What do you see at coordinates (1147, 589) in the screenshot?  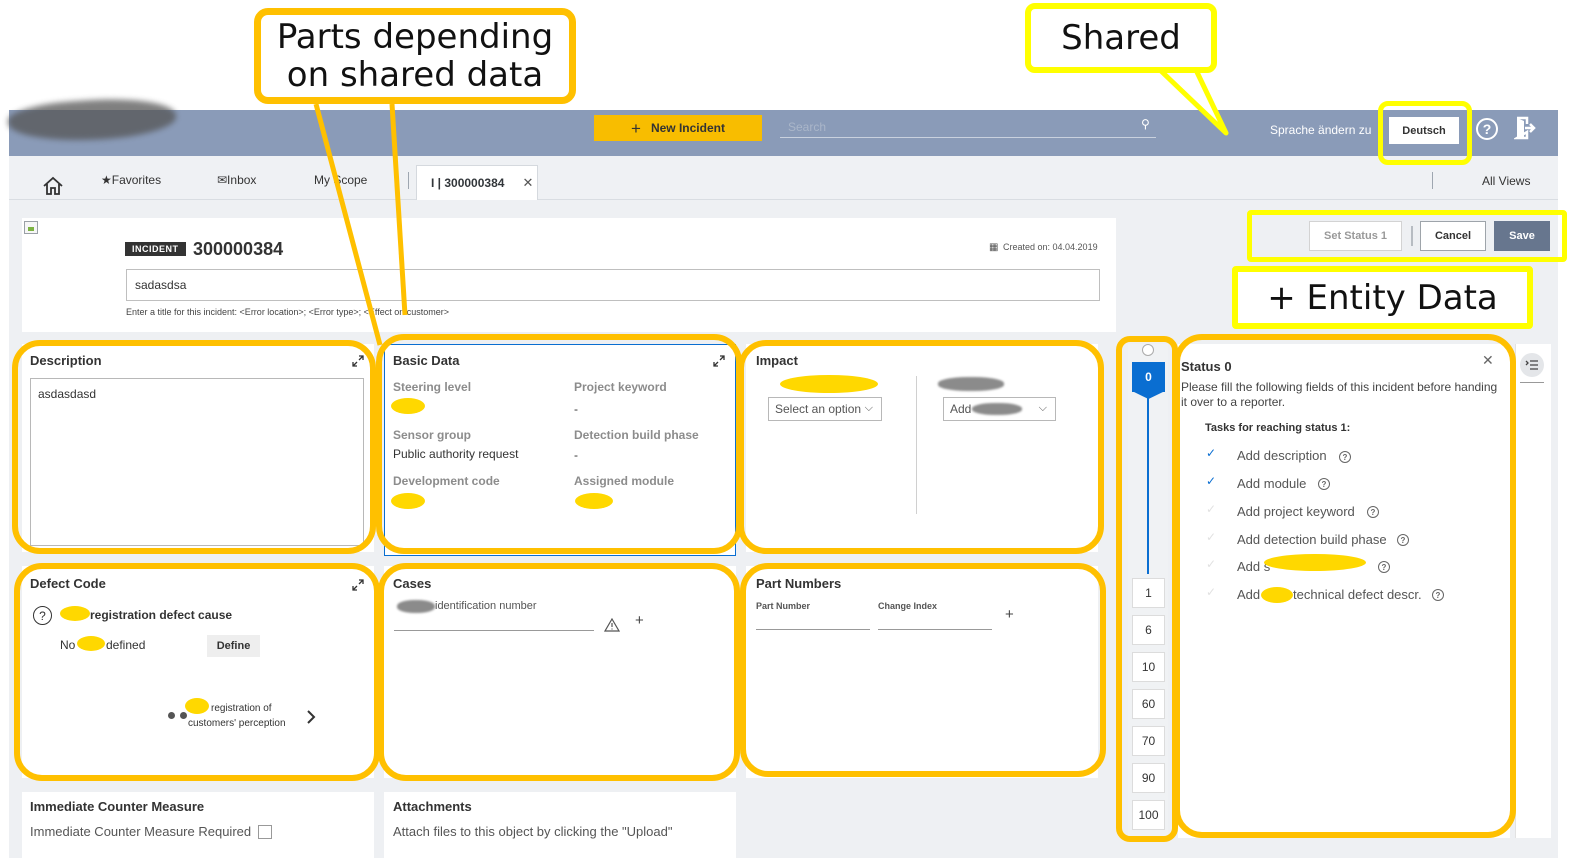 I see `annotation-highlight-status-stepper` at bounding box center [1147, 589].